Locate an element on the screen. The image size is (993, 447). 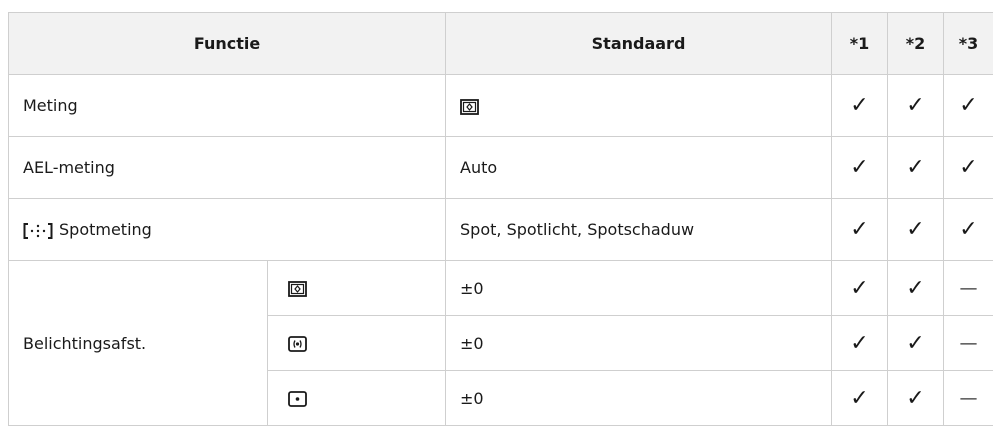
header-row: Functie Standaard *1 *2 *3 is located at coordinates (500, 43).